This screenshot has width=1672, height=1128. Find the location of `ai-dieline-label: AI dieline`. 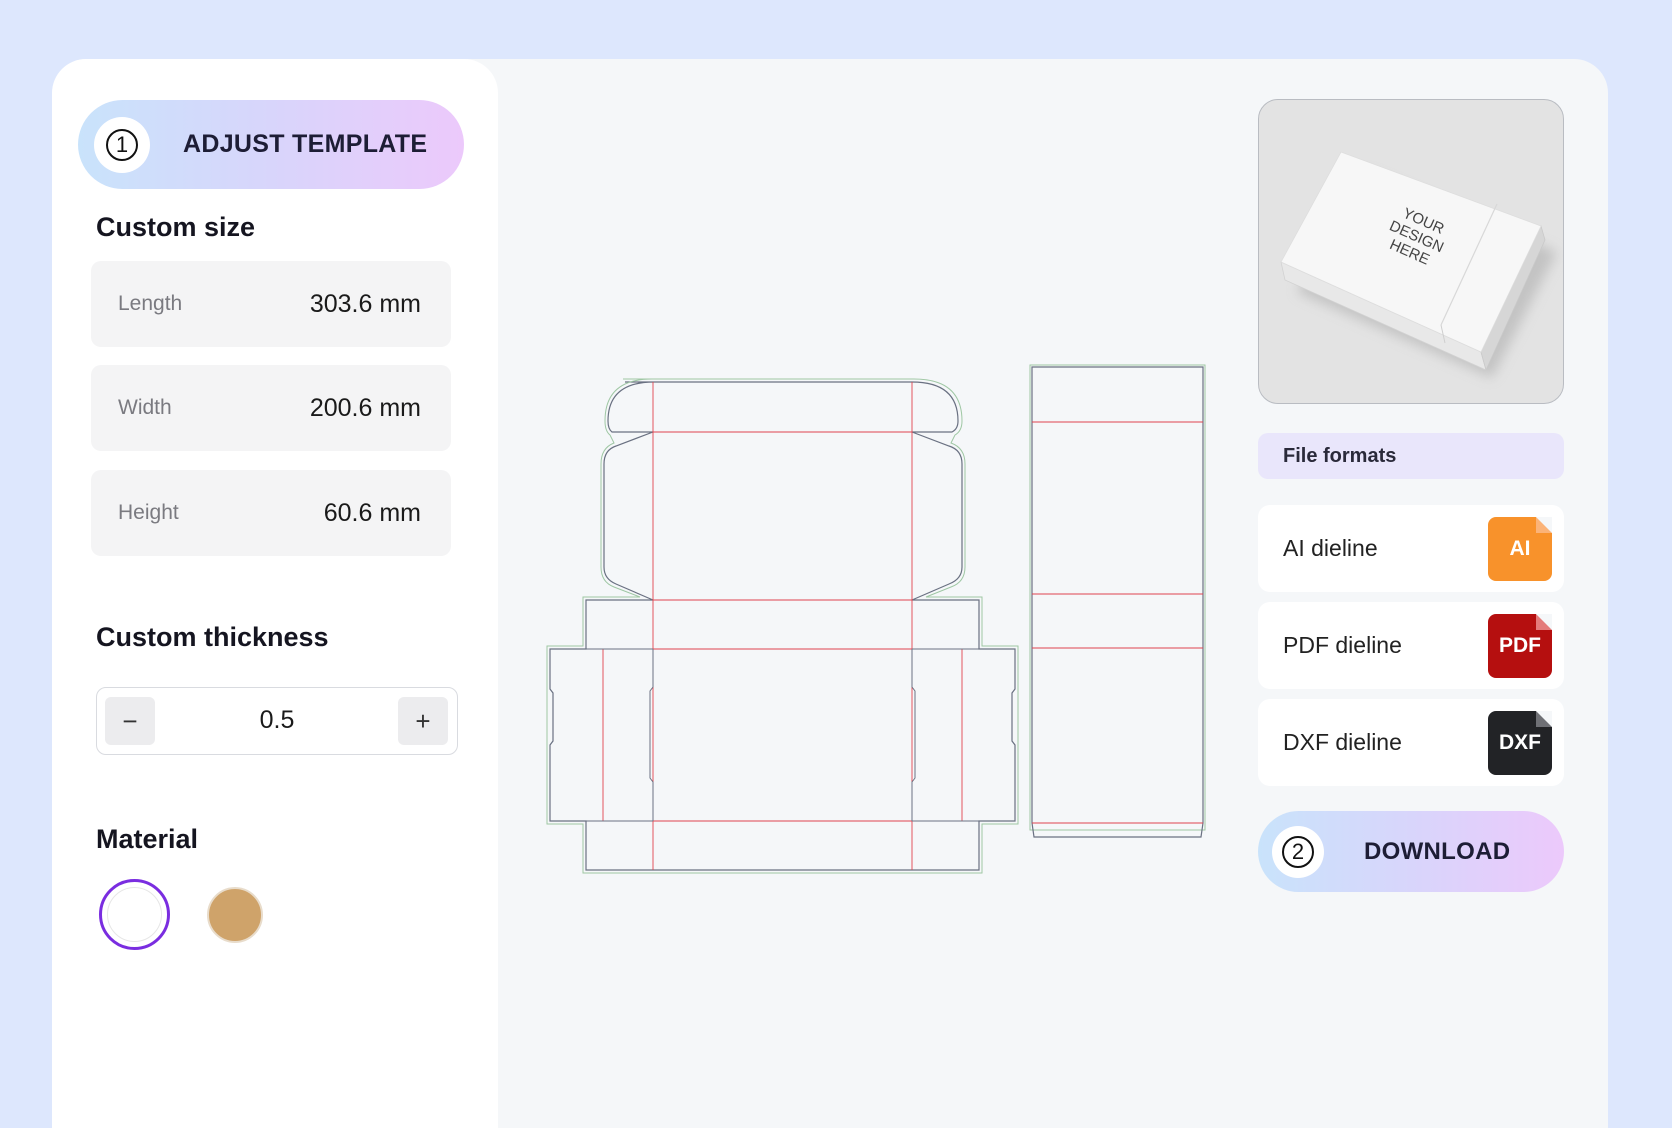

ai-dieline-label: AI dieline is located at coordinates (1330, 548).